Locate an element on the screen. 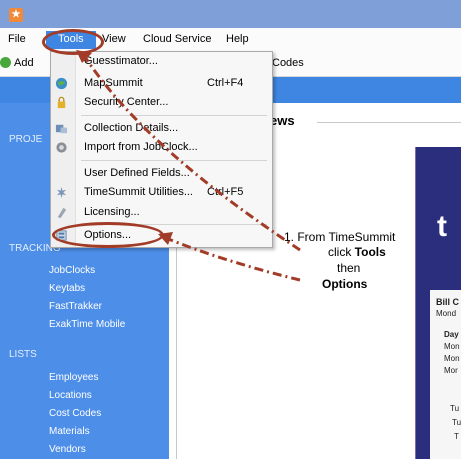 The image size is (461, 459). annotation-click-prefix: click is located at coordinates (341, 252).